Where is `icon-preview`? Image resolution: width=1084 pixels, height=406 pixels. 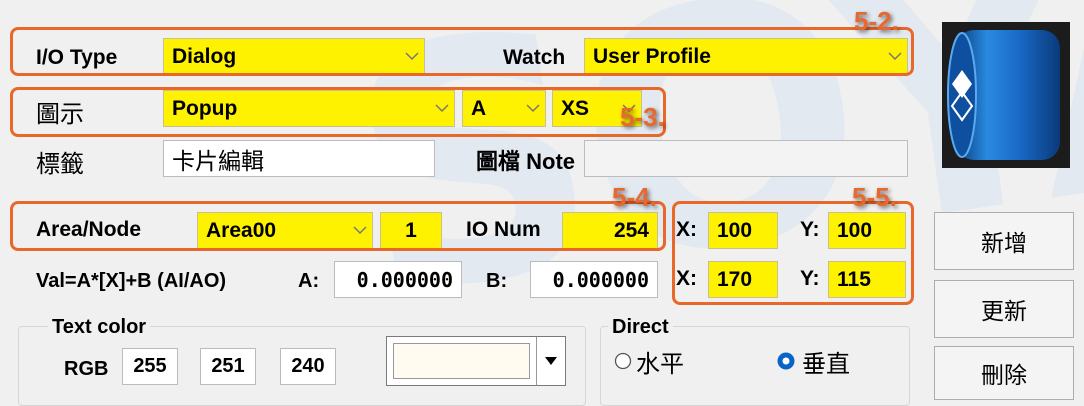 icon-preview is located at coordinates (1006, 95).